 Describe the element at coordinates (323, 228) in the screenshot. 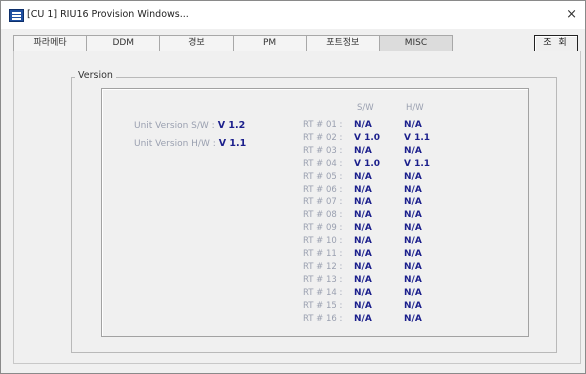

I see `rt-label: RT # 09 :` at that location.